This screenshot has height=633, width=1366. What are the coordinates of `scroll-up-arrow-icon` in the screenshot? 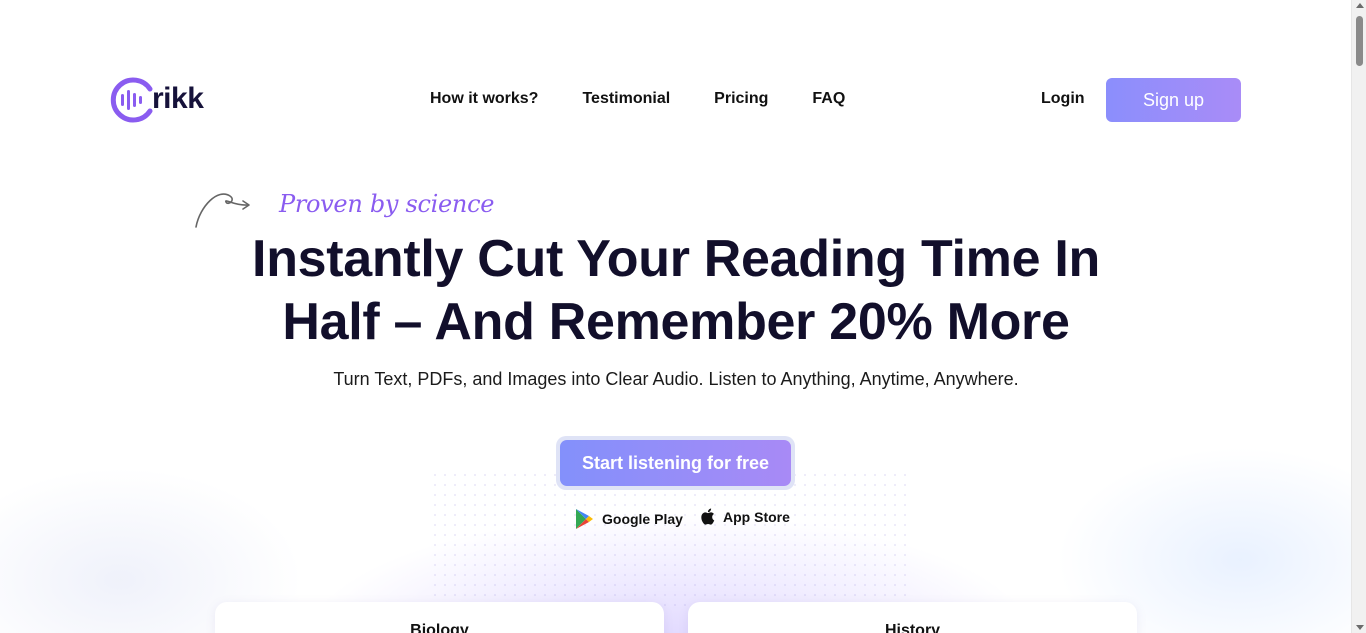 It's located at (1360, 5).